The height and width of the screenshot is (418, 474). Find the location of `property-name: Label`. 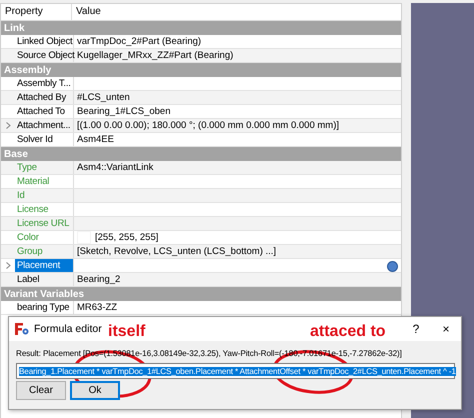

property-name: Label is located at coordinates (44, 279).